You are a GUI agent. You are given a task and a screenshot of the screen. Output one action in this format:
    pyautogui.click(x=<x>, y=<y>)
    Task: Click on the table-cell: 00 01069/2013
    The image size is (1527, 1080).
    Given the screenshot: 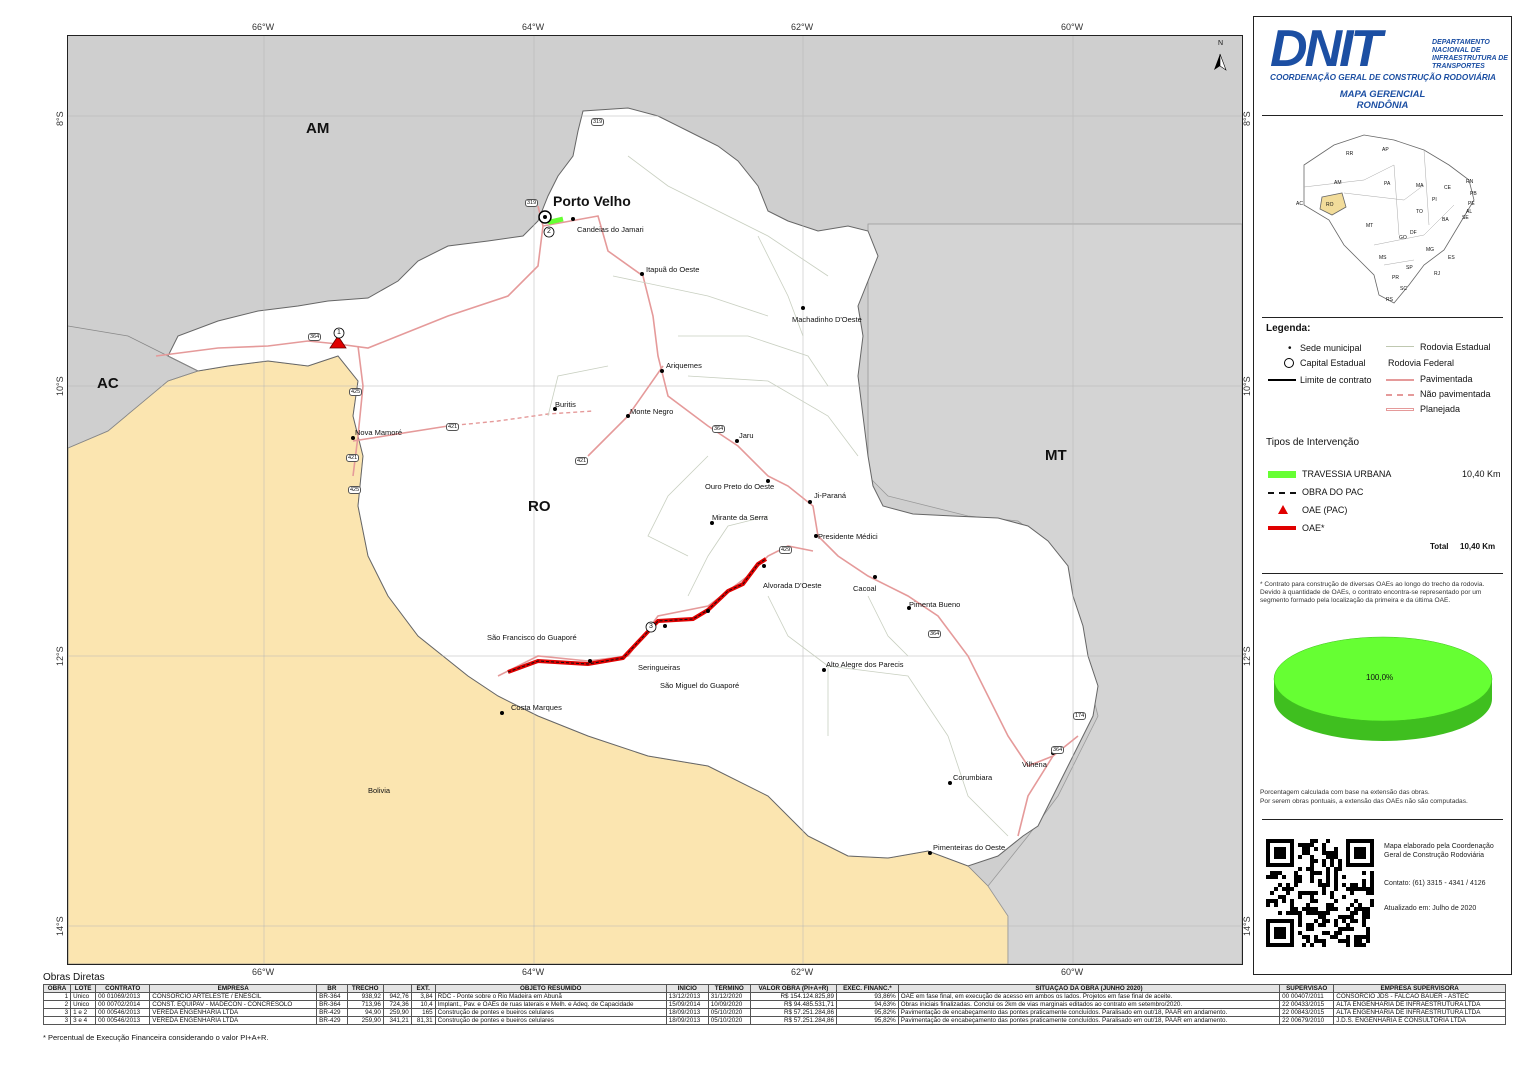 What is the action you would take?
    pyautogui.click(x=123, y=996)
    